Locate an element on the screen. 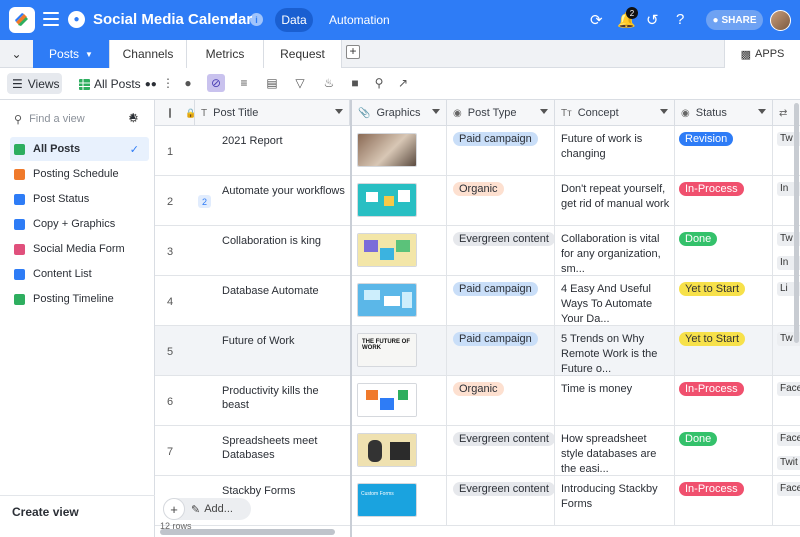 The width and height of the screenshot is (800, 537). sidebar-item-post-status: Post Status is located at coordinates (79, 199).